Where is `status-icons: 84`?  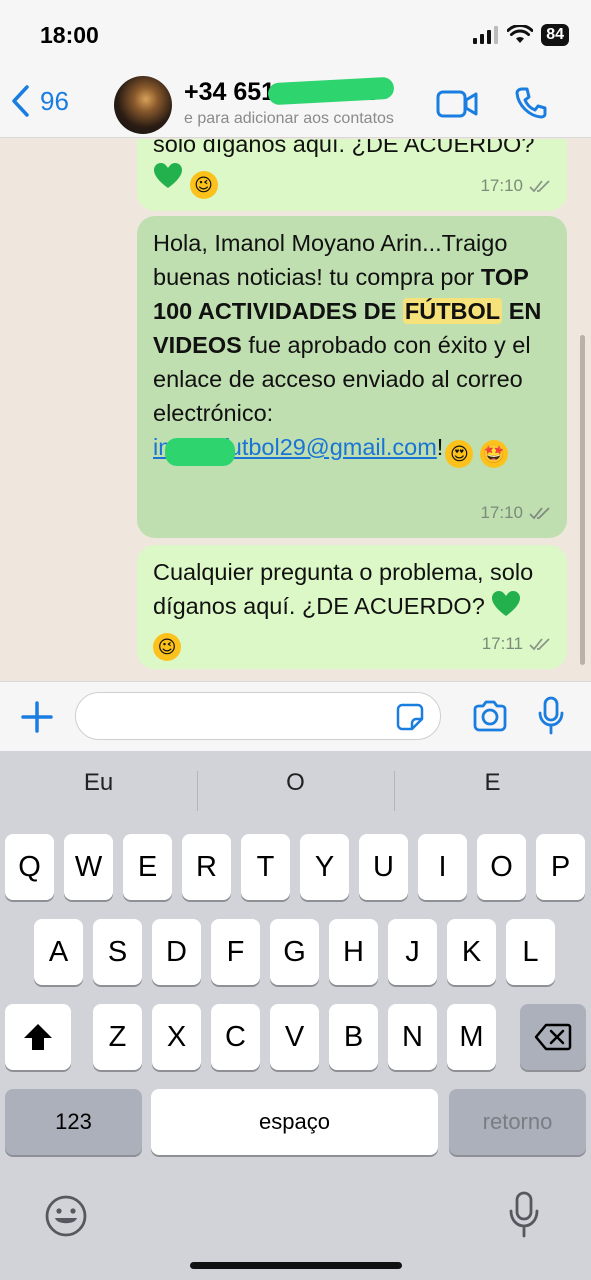 status-icons: 84 is located at coordinates (521, 35).